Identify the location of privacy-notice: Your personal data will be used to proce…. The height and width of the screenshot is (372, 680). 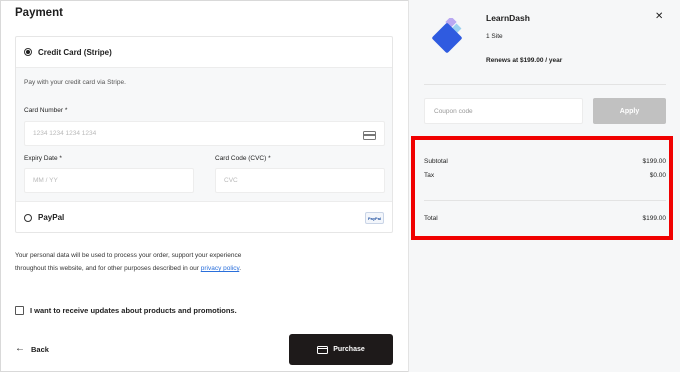
(140, 262).